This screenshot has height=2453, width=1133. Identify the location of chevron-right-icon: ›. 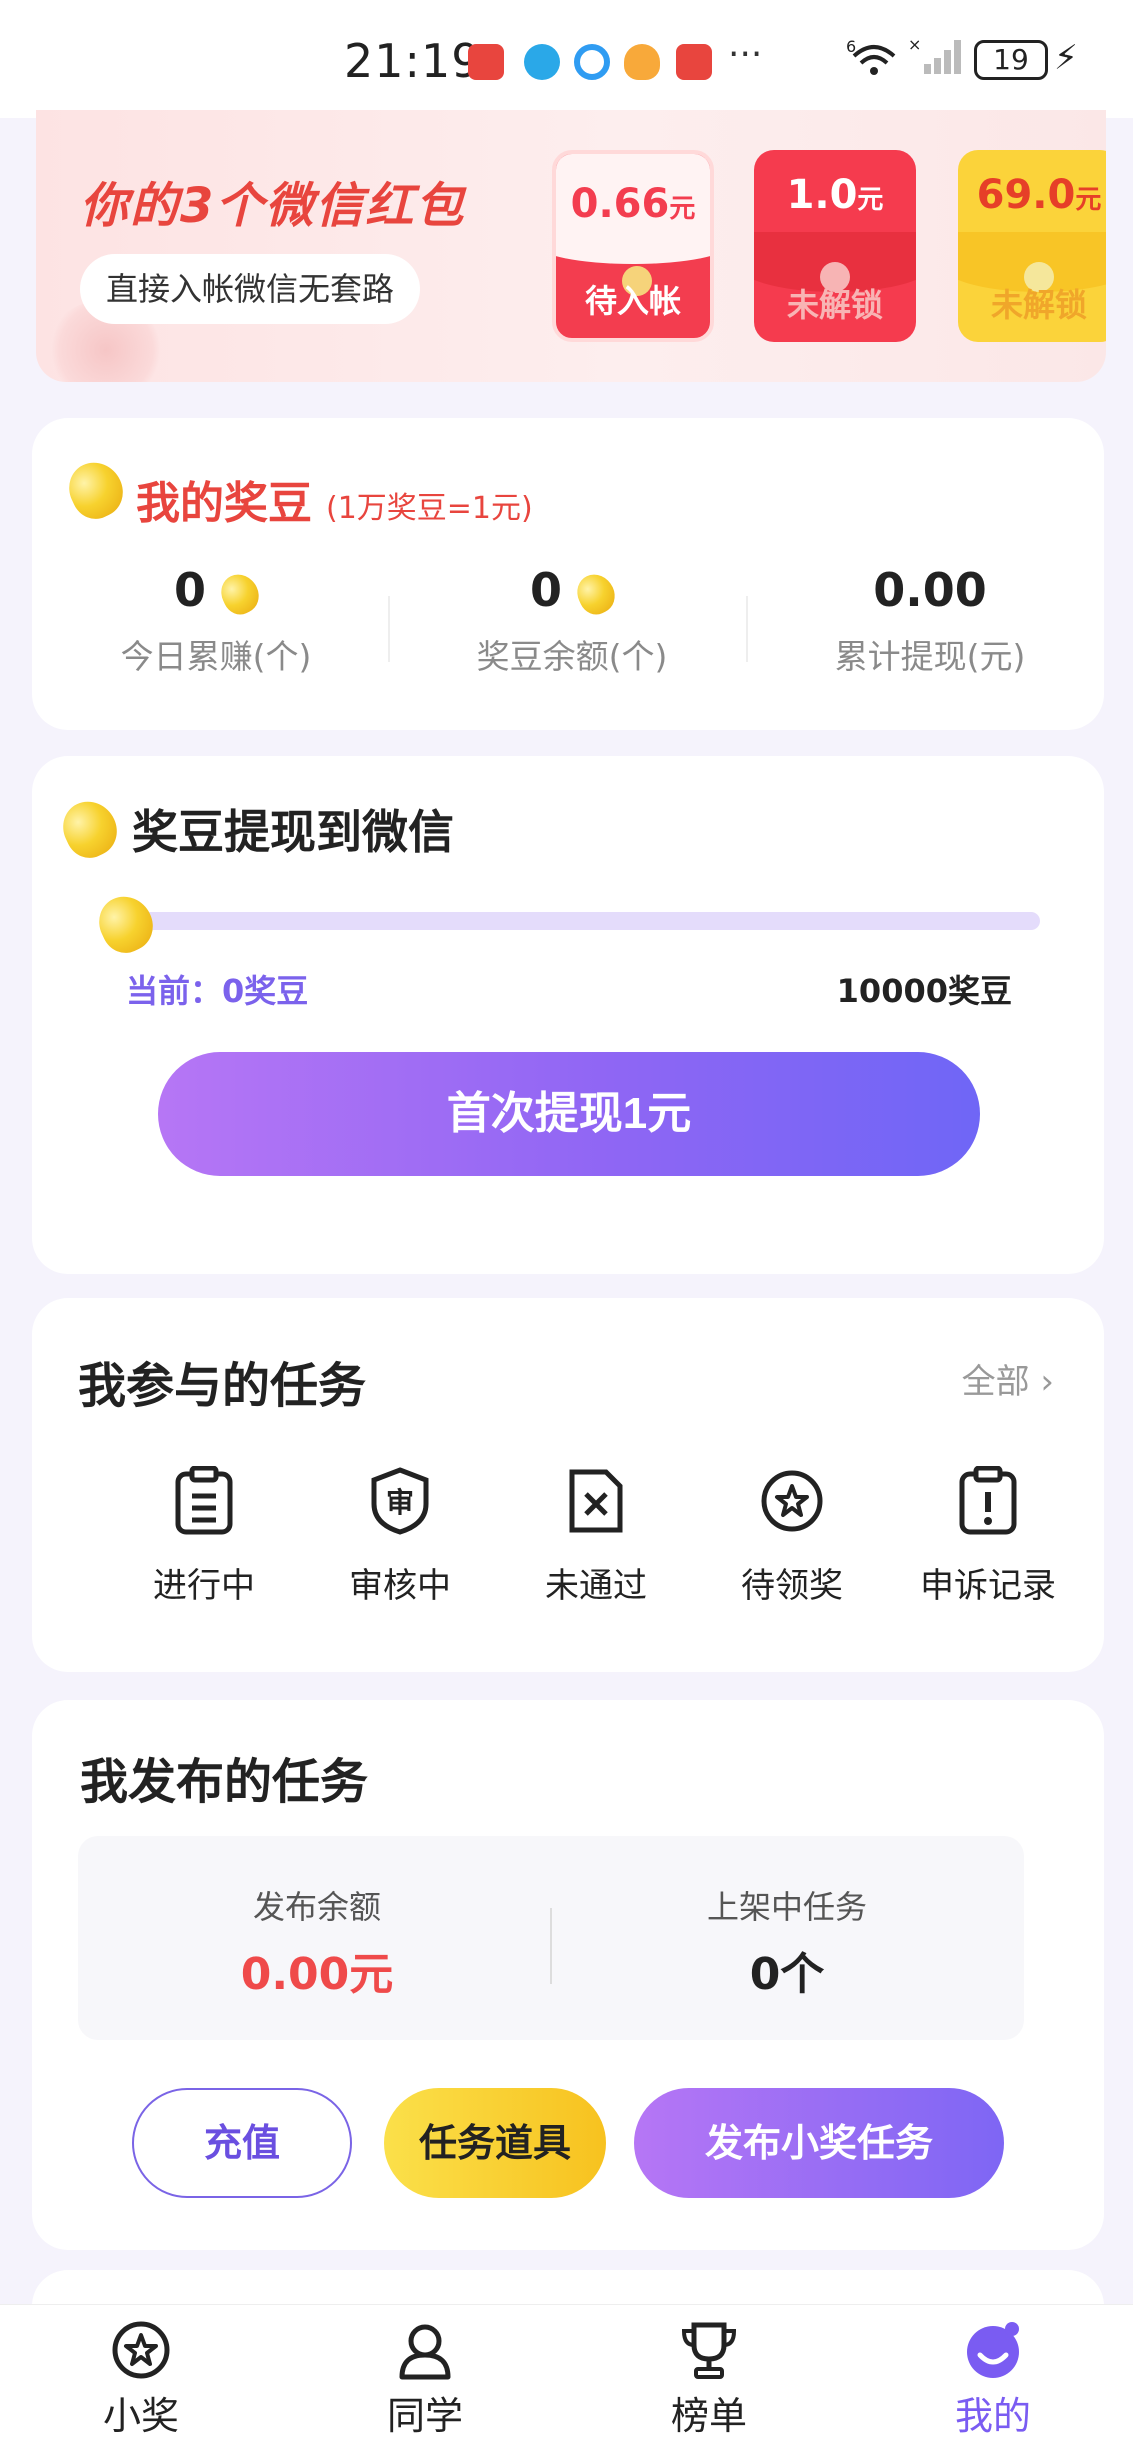
(1047, 1382).